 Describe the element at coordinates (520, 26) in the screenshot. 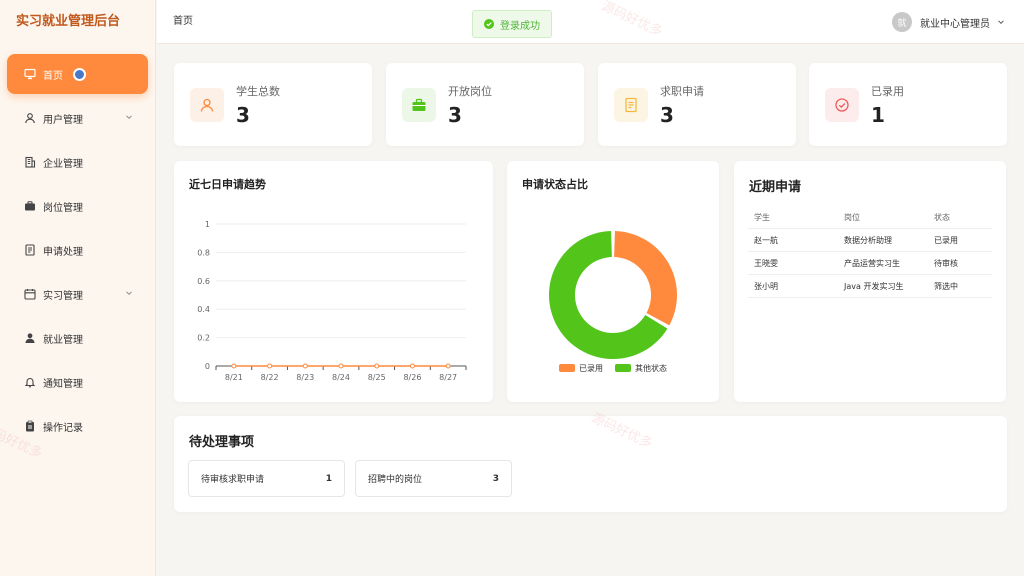

I see `toast-text: 登录成功` at that location.